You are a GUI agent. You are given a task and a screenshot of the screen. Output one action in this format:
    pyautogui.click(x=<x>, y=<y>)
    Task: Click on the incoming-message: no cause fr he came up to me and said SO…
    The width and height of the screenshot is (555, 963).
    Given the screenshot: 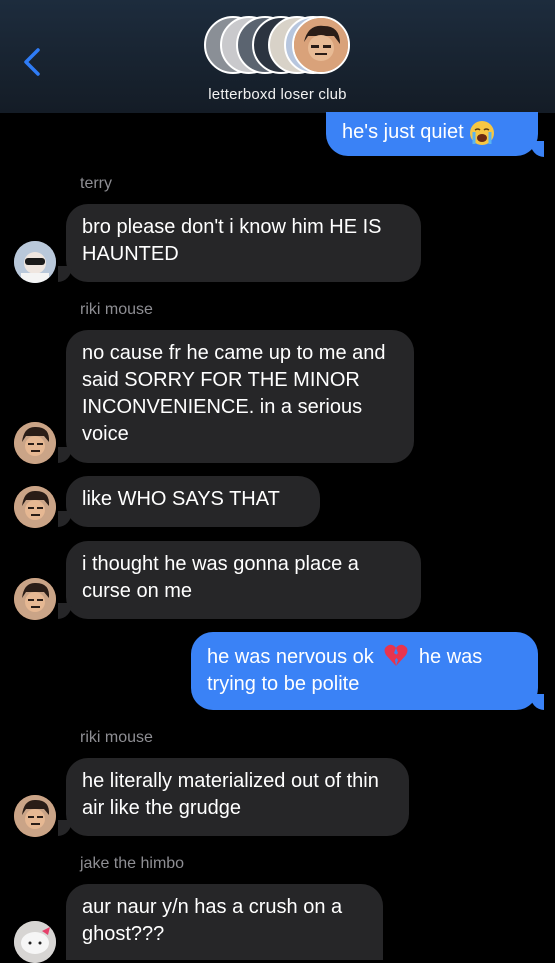 What is the action you would take?
    pyautogui.click(x=240, y=396)
    